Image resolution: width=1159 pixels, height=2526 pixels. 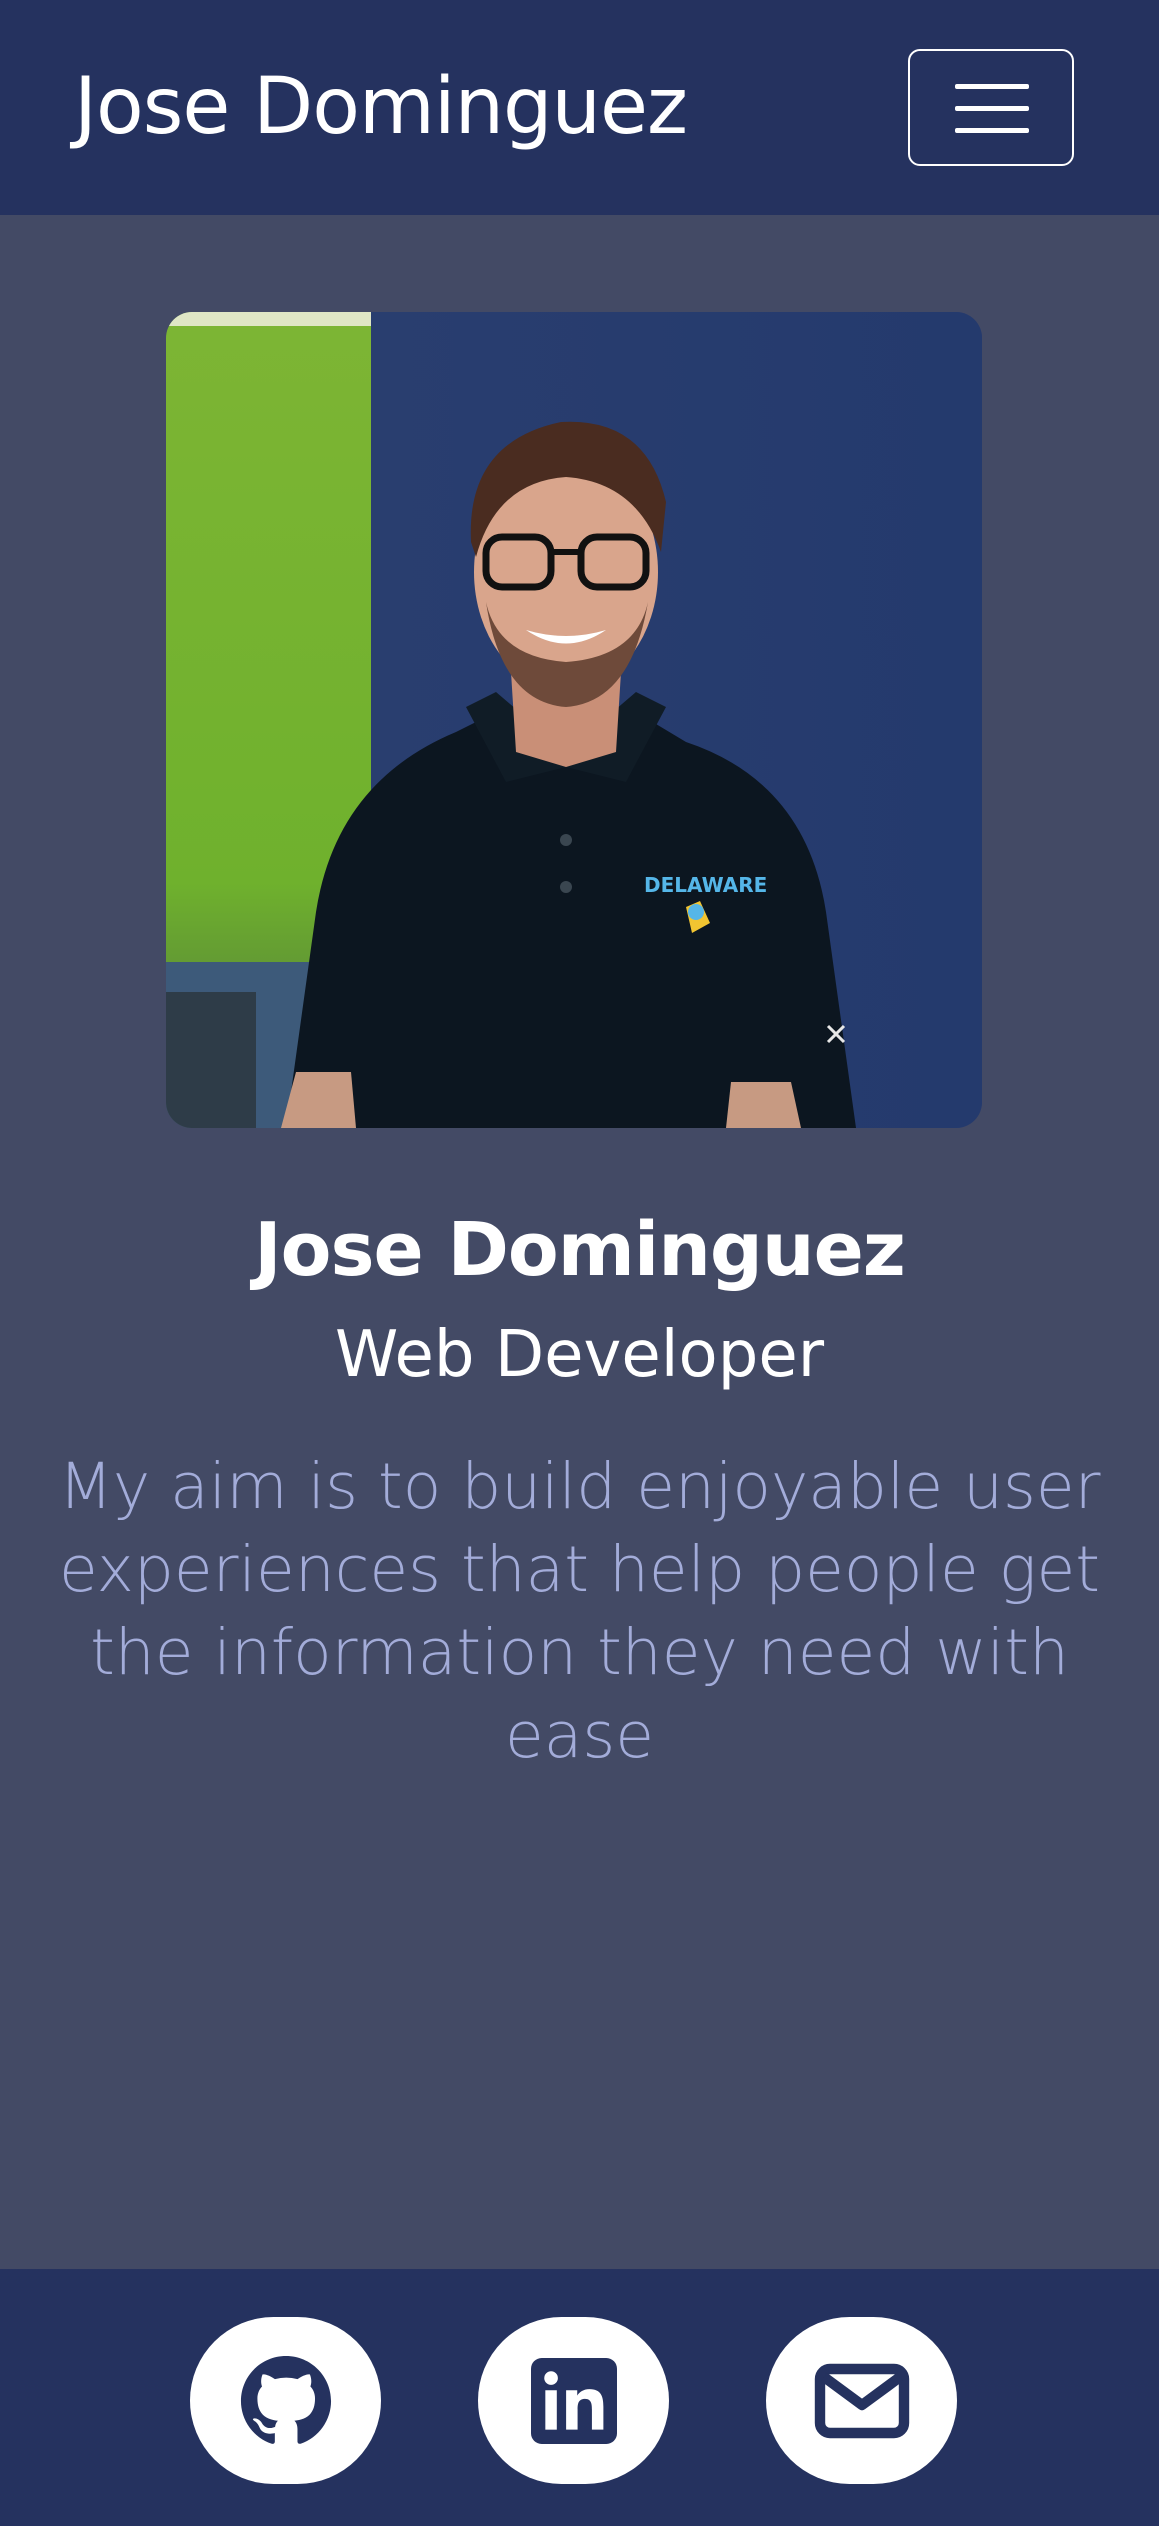 I want to click on email-link, so click(x=861, y=2400).